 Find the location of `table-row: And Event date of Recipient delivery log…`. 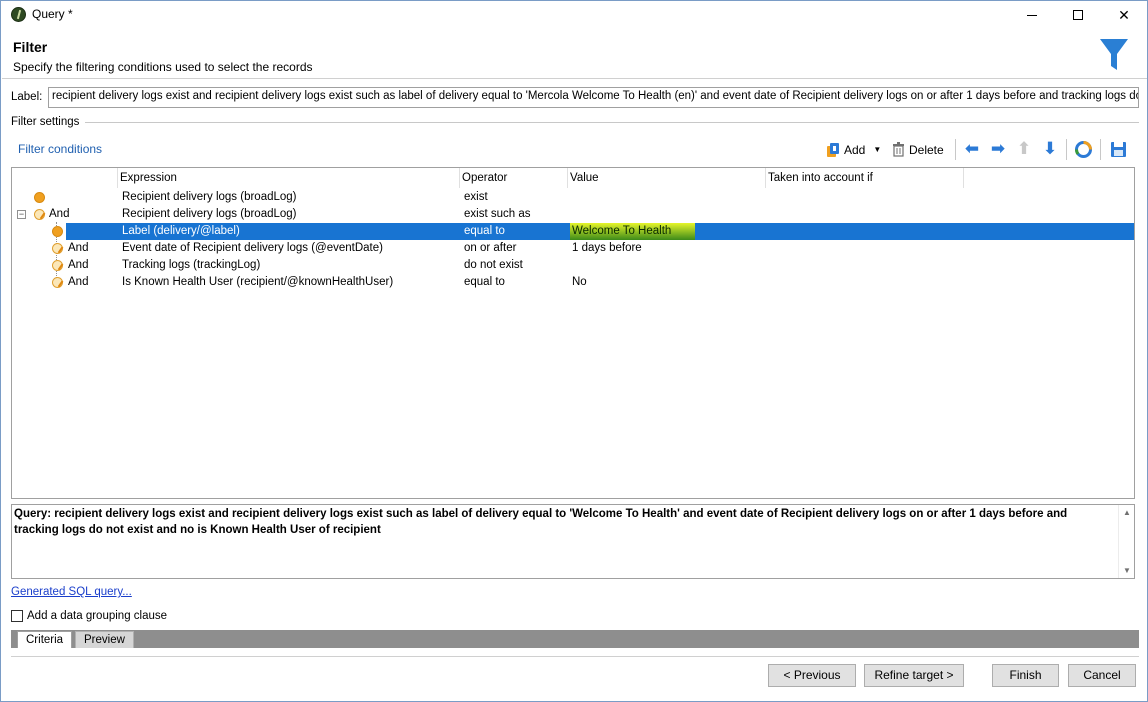

table-row: And Event date of Recipient delivery log… is located at coordinates (573, 248).